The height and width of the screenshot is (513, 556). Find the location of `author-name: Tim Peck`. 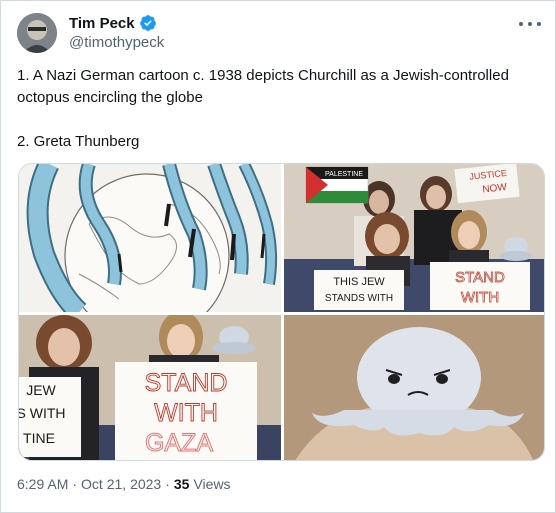

author-name: Tim Peck is located at coordinates (102, 23).